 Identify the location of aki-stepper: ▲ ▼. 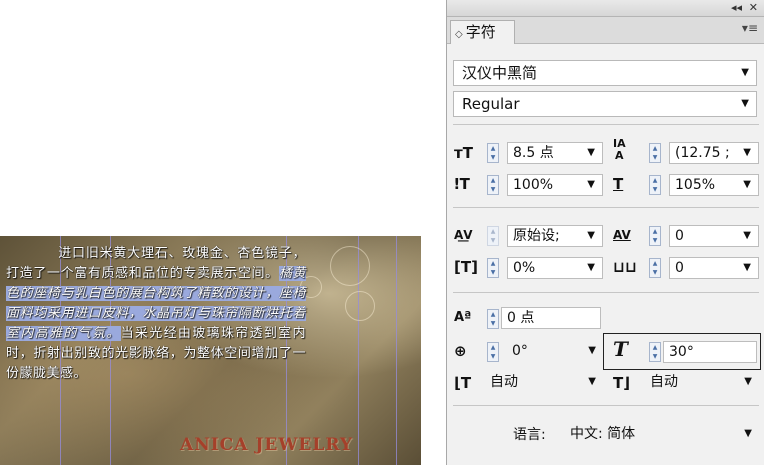
(655, 268).